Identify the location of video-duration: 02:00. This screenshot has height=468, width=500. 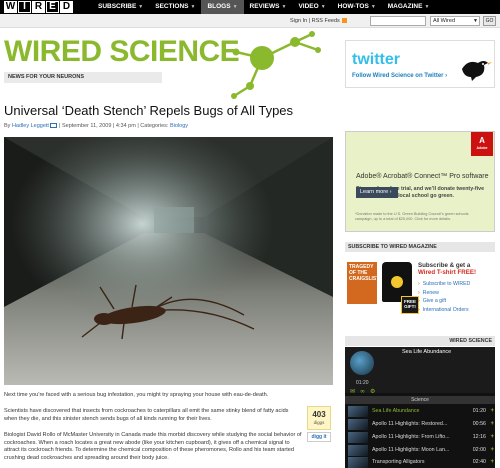
(479, 450).